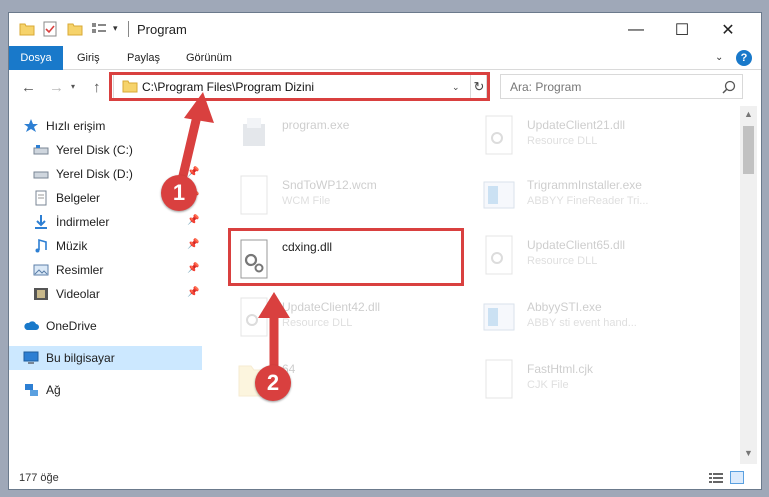 The width and height of the screenshot is (769, 497). I want to click on sidebar-item-network: Ağ, so click(105, 390).